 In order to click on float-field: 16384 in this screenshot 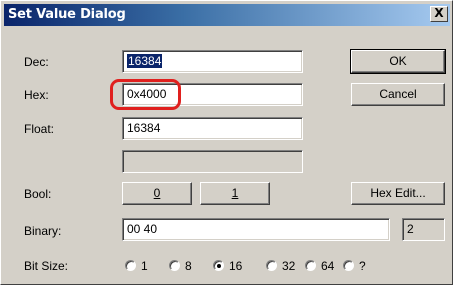, I will do `click(212, 128)`.